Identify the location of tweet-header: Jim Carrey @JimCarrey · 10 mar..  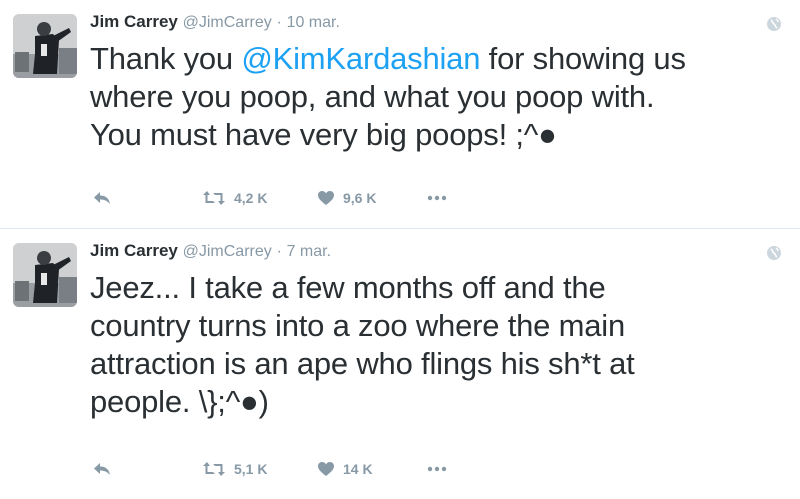
(215, 22).